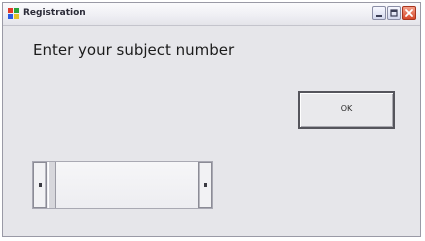 The width and height of the screenshot is (425, 241). I want to click on ok-button-label: OK, so click(346, 108).